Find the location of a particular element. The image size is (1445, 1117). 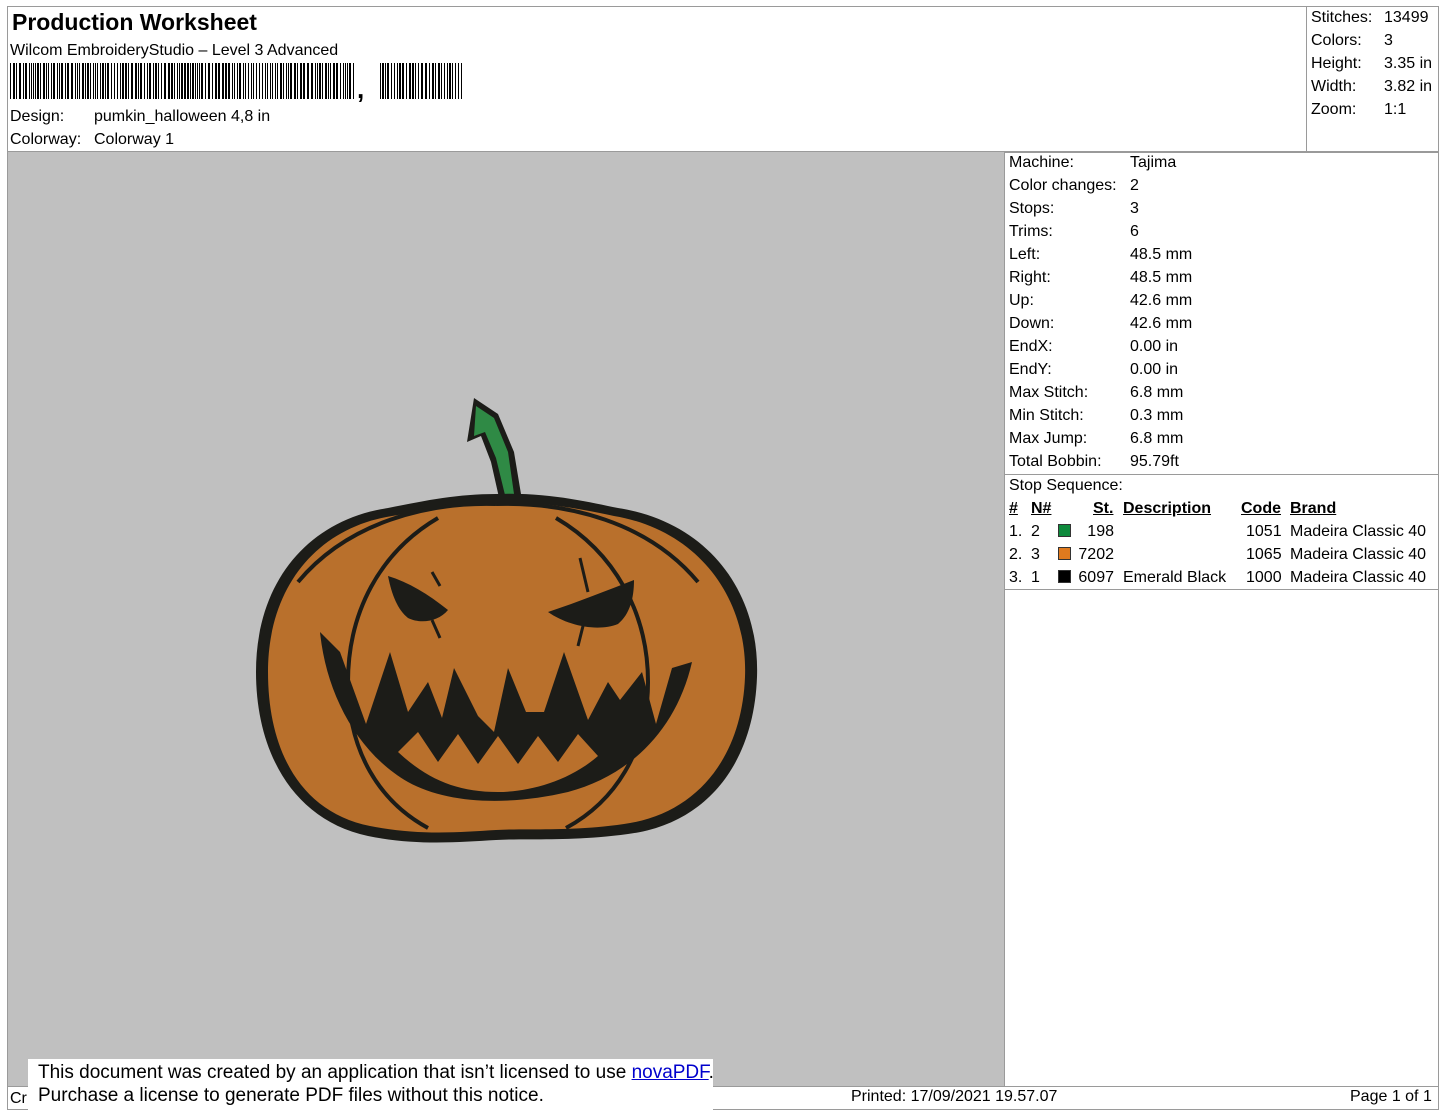

col-header-description: Description is located at coordinates (1167, 508).